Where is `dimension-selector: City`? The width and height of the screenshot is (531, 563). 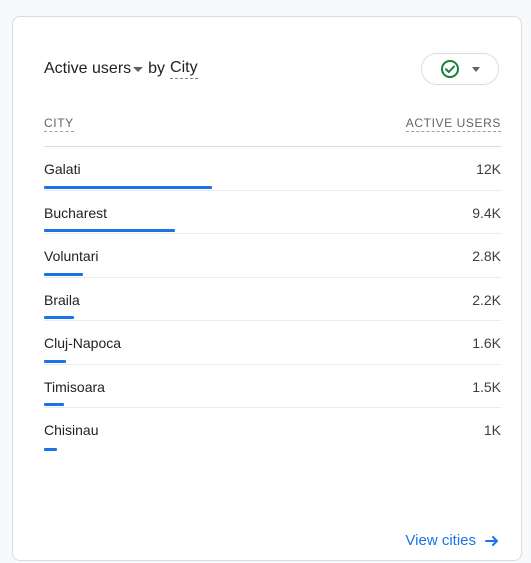
dimension-selector: City is located at coordinates (184, 69).